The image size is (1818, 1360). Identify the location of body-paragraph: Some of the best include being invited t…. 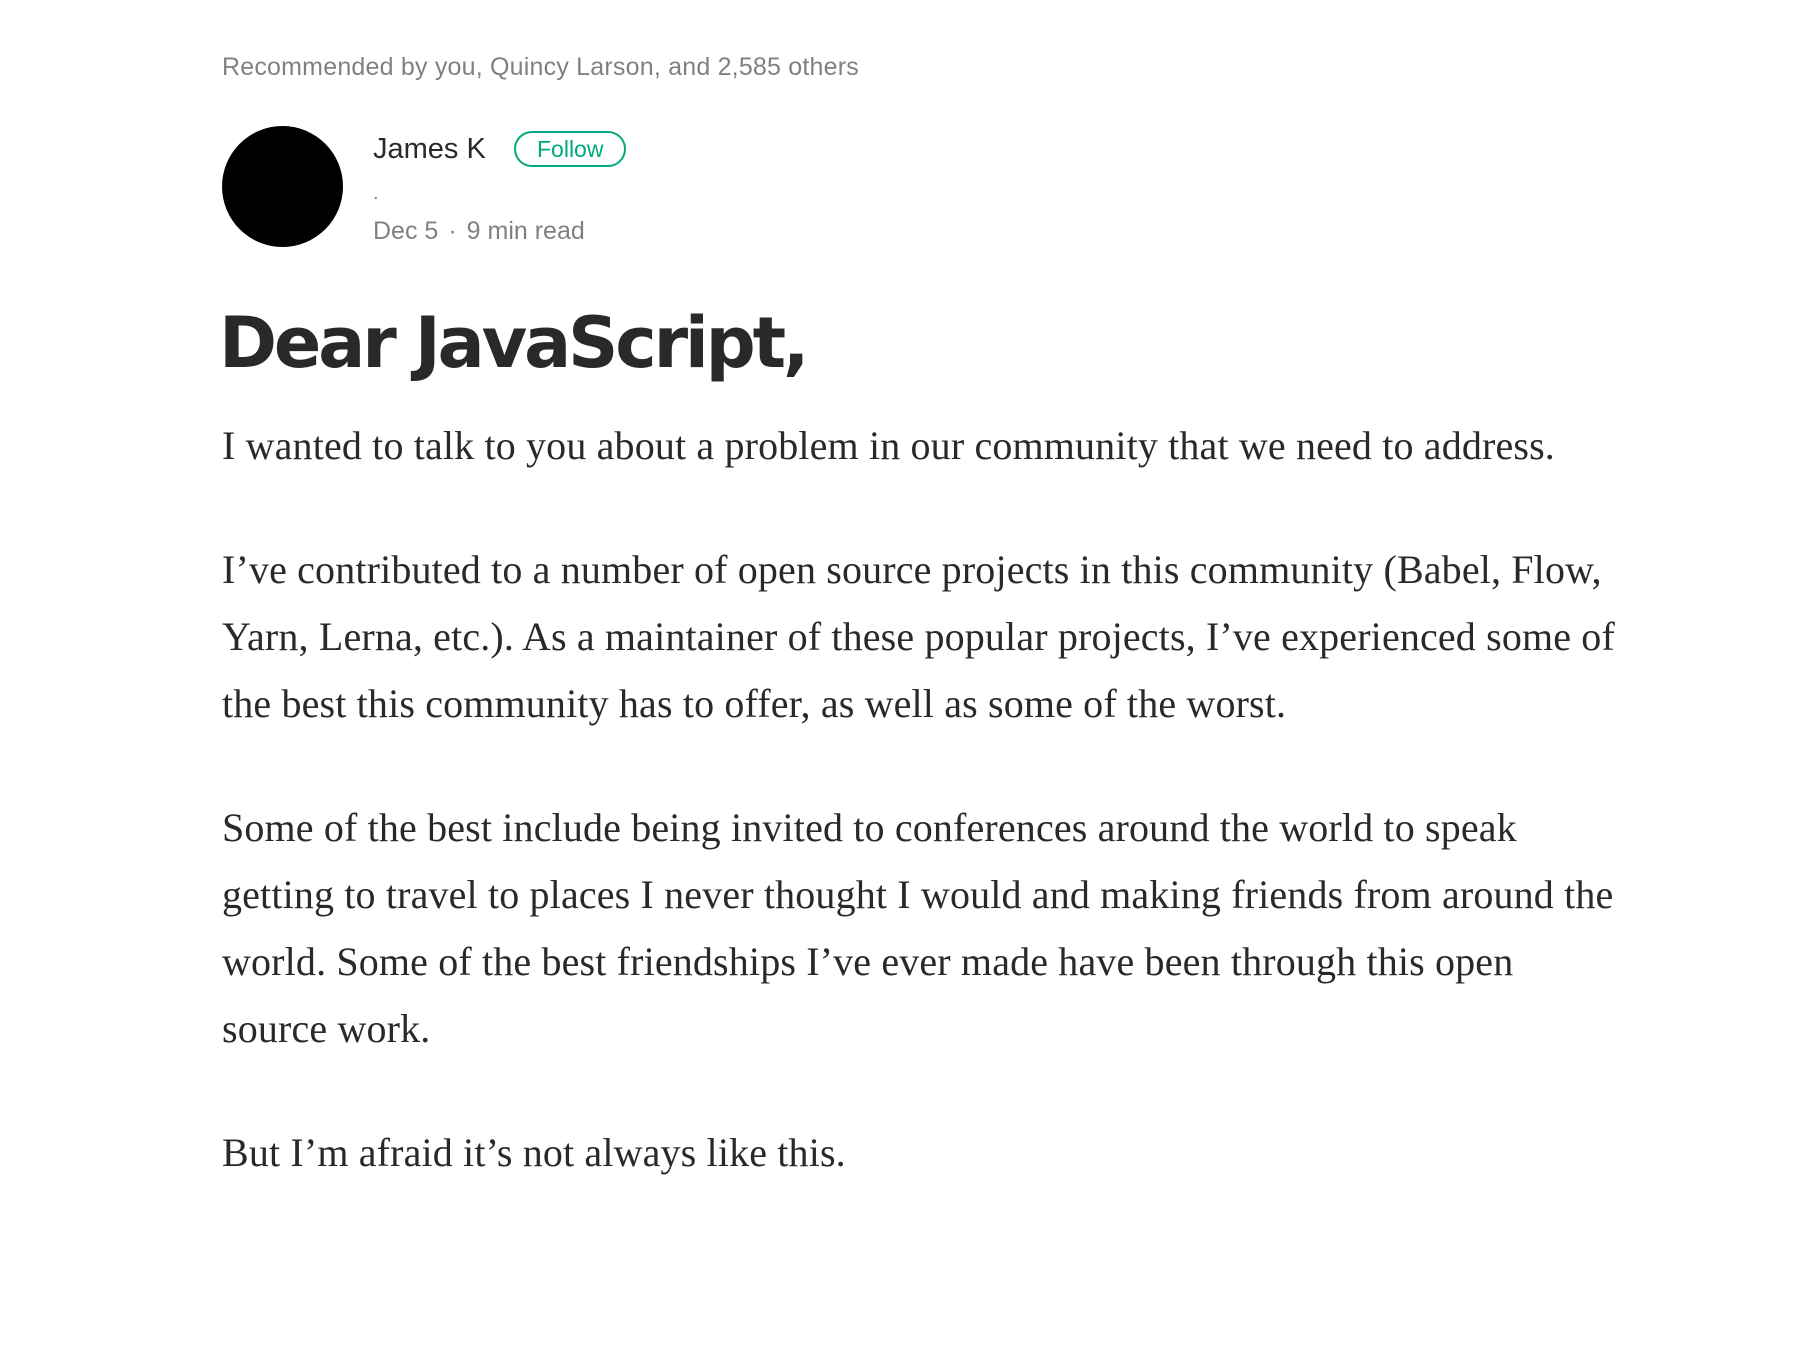
(918, 928).